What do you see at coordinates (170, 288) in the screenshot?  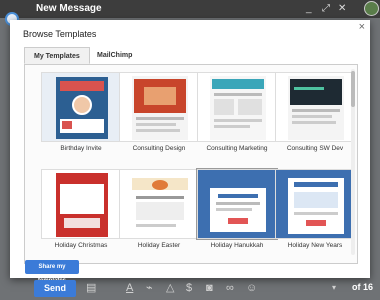 I see `drive-icon: △` at bounding box center [170, 288].